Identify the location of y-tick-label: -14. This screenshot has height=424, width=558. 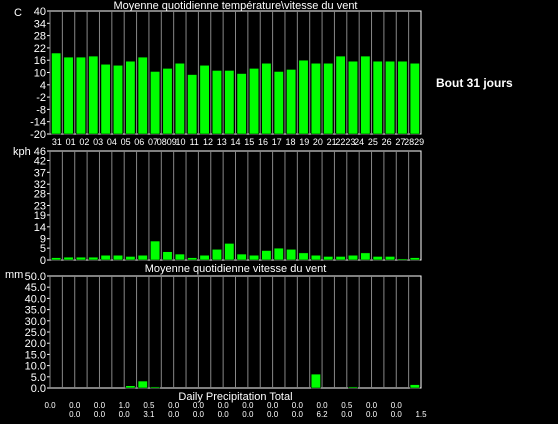
(38, 123).